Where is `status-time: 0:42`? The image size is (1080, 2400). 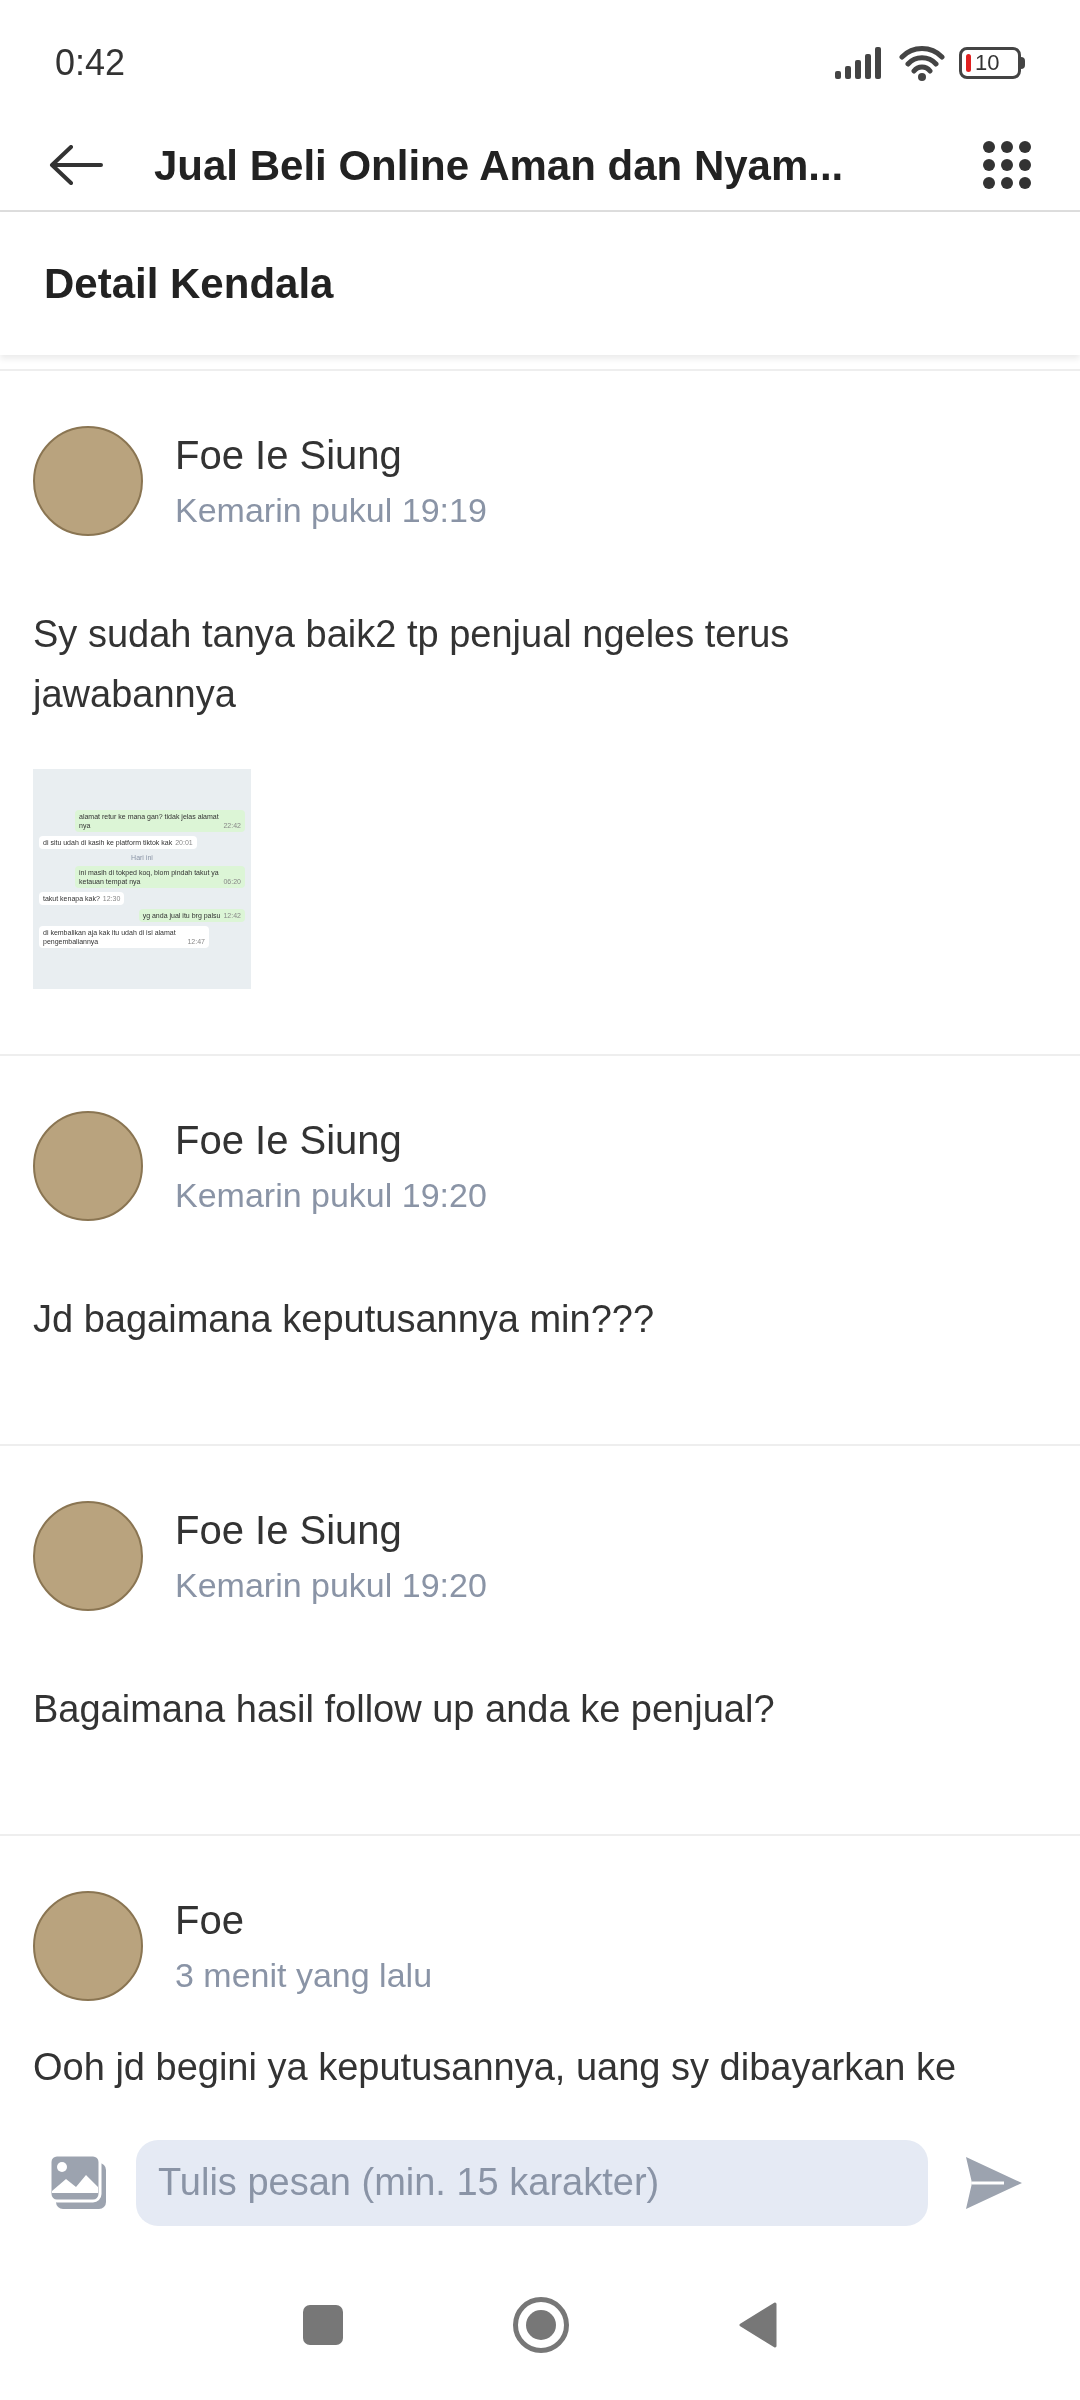
status-time: 0:42 is located at coordinates (90, 63).